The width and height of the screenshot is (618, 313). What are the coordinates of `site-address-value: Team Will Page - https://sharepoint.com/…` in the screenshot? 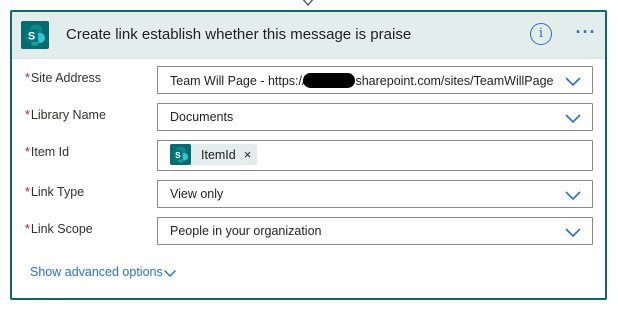 It's located at (362, 80).